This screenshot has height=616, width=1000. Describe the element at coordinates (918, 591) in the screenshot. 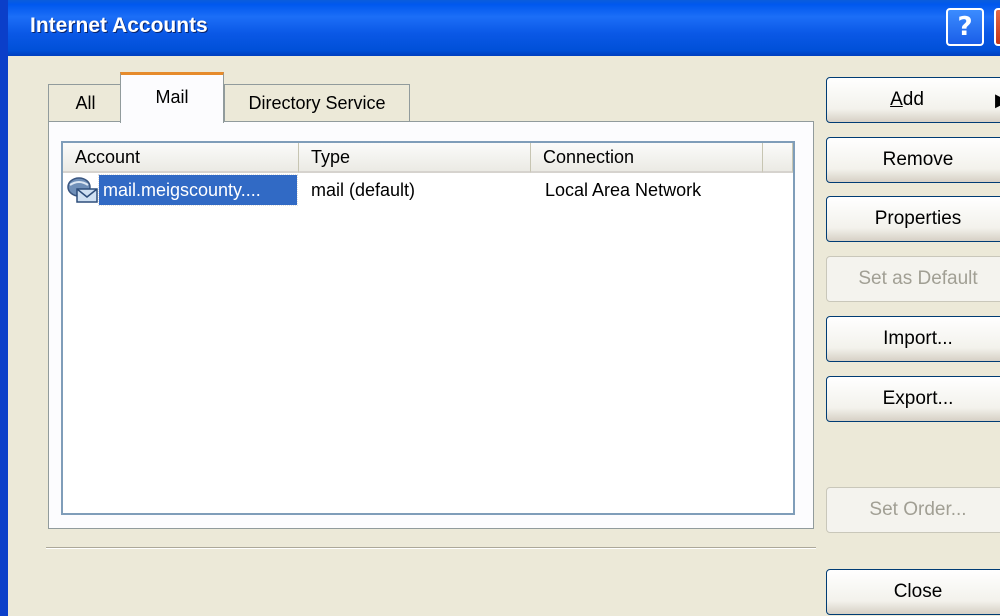

I see `close-button-label: Close` at that location.